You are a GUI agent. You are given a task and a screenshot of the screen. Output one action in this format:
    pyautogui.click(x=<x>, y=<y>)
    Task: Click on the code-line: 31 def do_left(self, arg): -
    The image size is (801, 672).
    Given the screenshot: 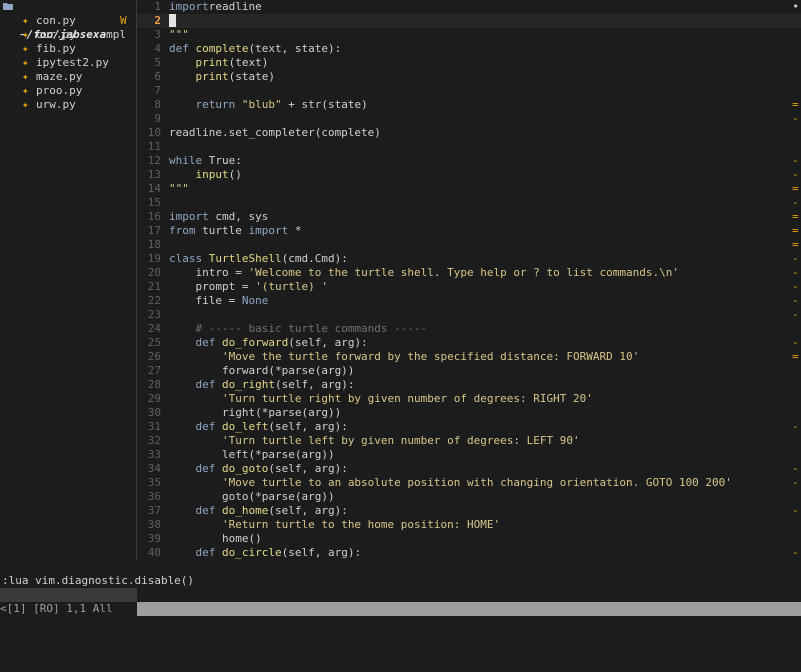 What is the action you would take?
    pyautogui.click(x=469, y=427)
    